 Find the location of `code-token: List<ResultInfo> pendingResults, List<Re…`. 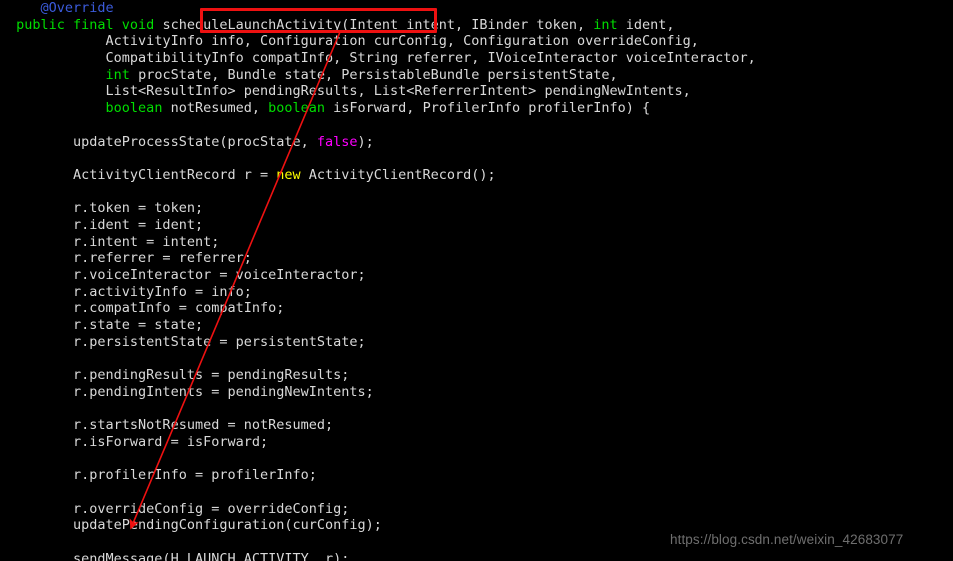

code-token: List<ResultInfo> pendingResults, List<Re… is located at coordinates (398, 91).